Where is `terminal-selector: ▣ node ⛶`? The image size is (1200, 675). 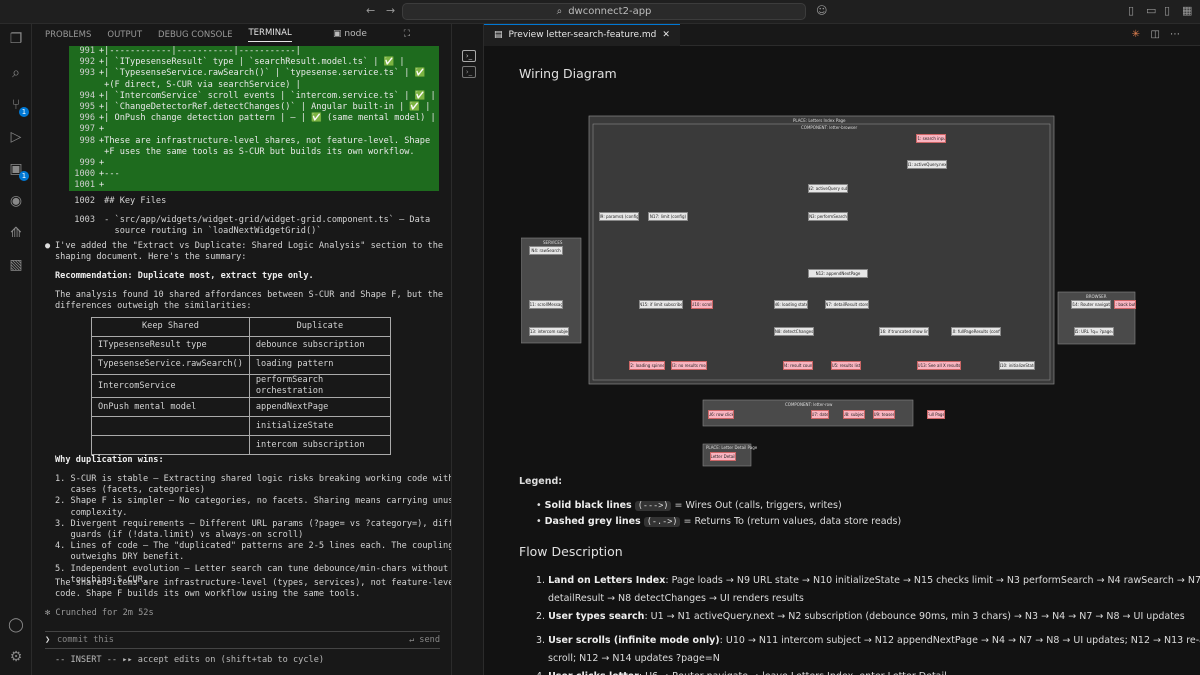 terminal-selector: ▣ node ⛶ is located at coordinates (371, 34).